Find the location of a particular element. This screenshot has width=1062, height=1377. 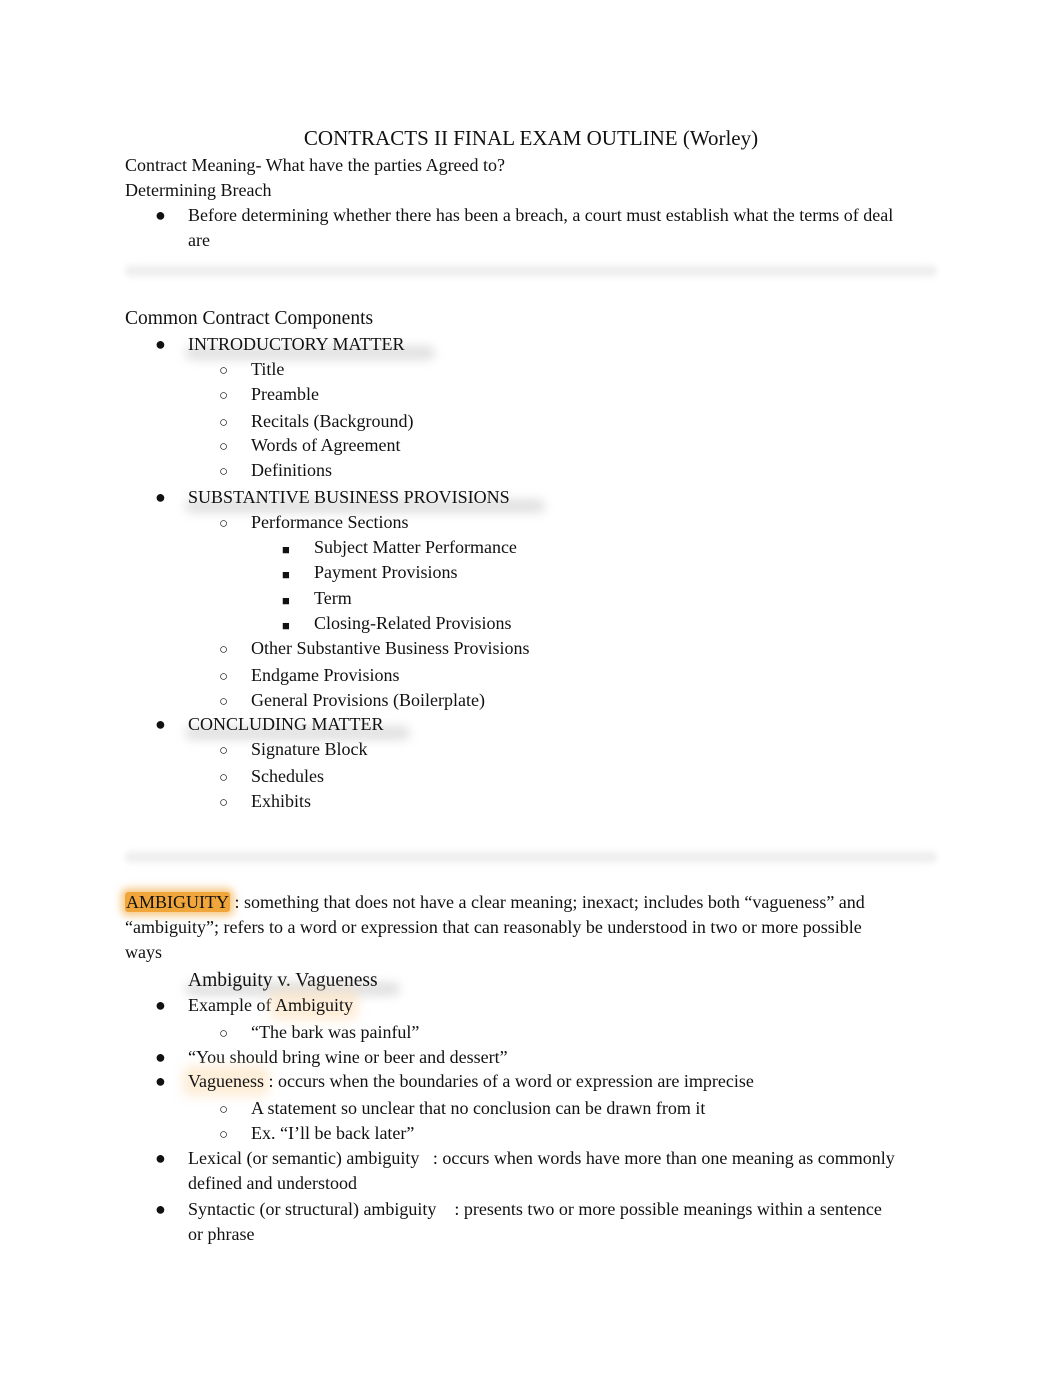

list-item: Words of Agreement is located at coordinates (326, 445).